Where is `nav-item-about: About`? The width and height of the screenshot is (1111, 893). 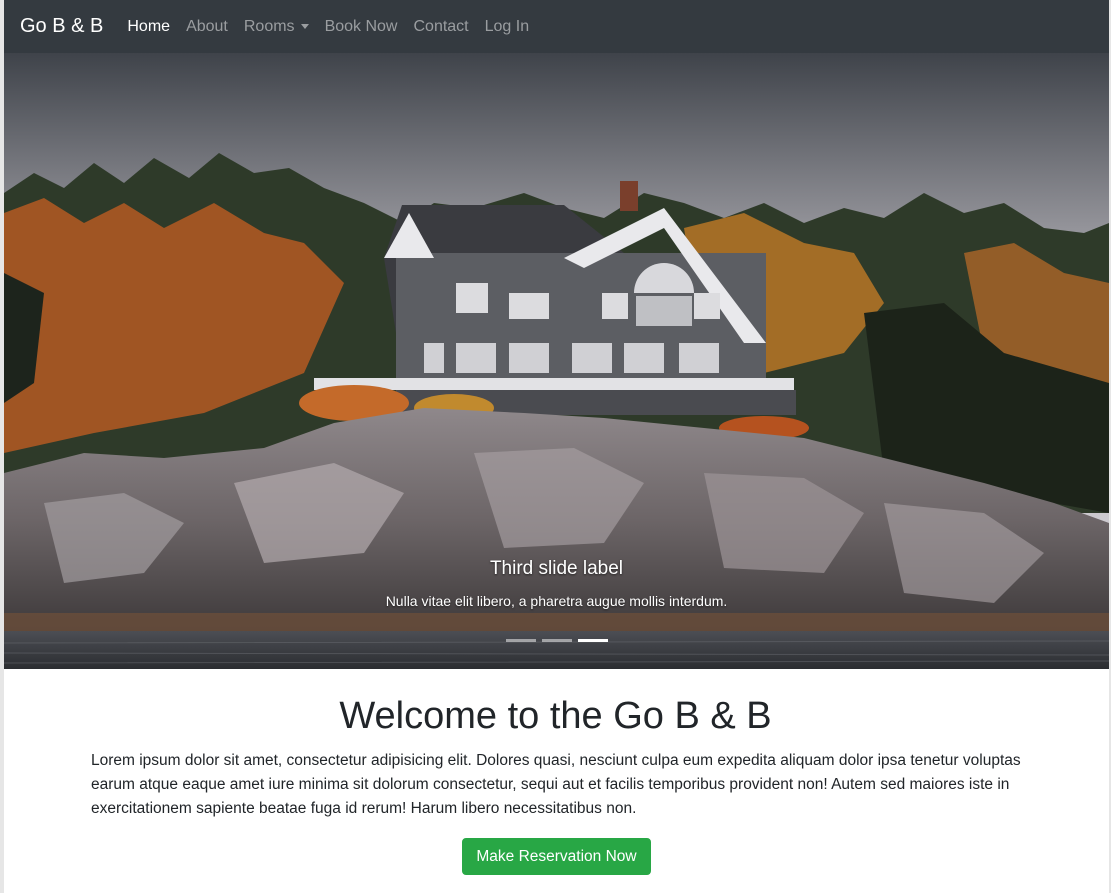 nav-item-about: About is located at coordinates (207, 27).